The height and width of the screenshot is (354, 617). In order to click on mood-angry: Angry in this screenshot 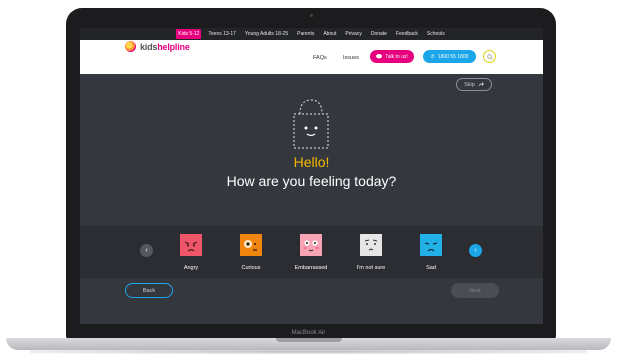, I will do `click(191, 252)`.